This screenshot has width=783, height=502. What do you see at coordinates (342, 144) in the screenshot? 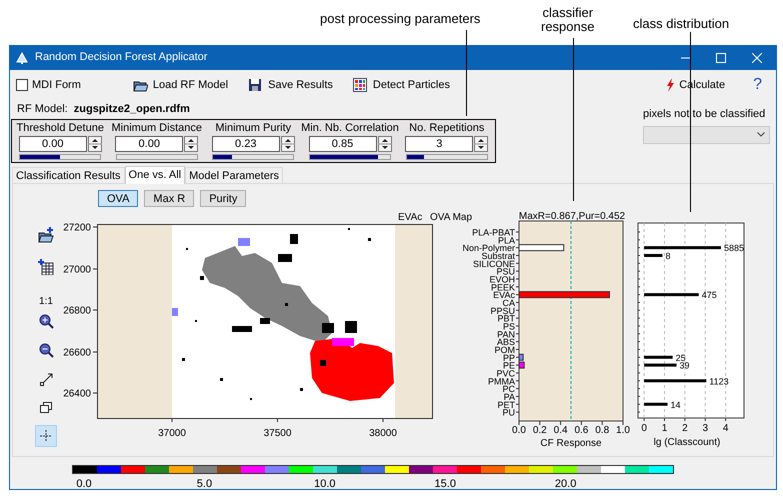
I see `number-field: 0.85` at bounding box center [342, 144].